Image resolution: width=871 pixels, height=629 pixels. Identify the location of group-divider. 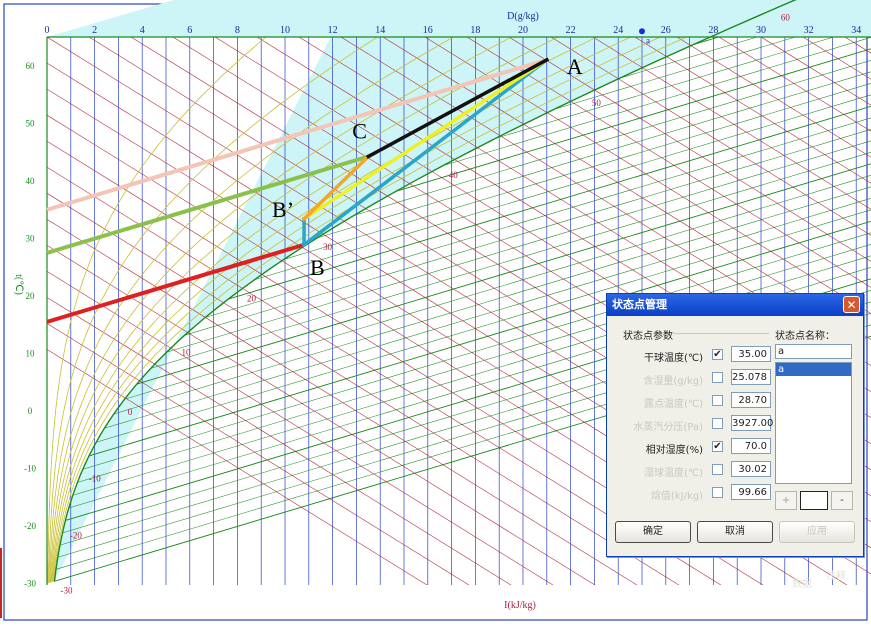
(721, 333).